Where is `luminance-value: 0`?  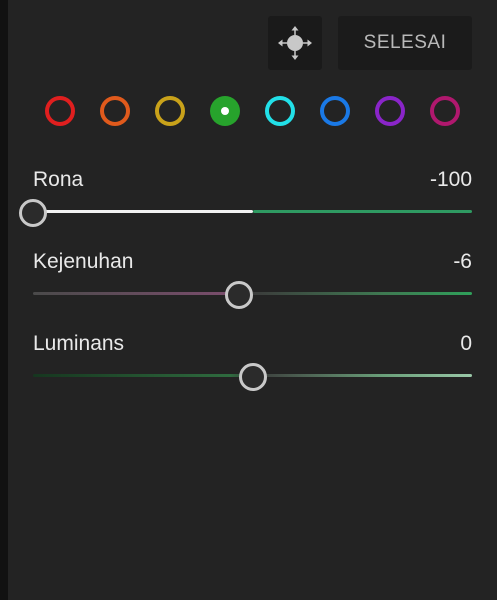
luminance-value: 0 is located at coordinates (466, 343).